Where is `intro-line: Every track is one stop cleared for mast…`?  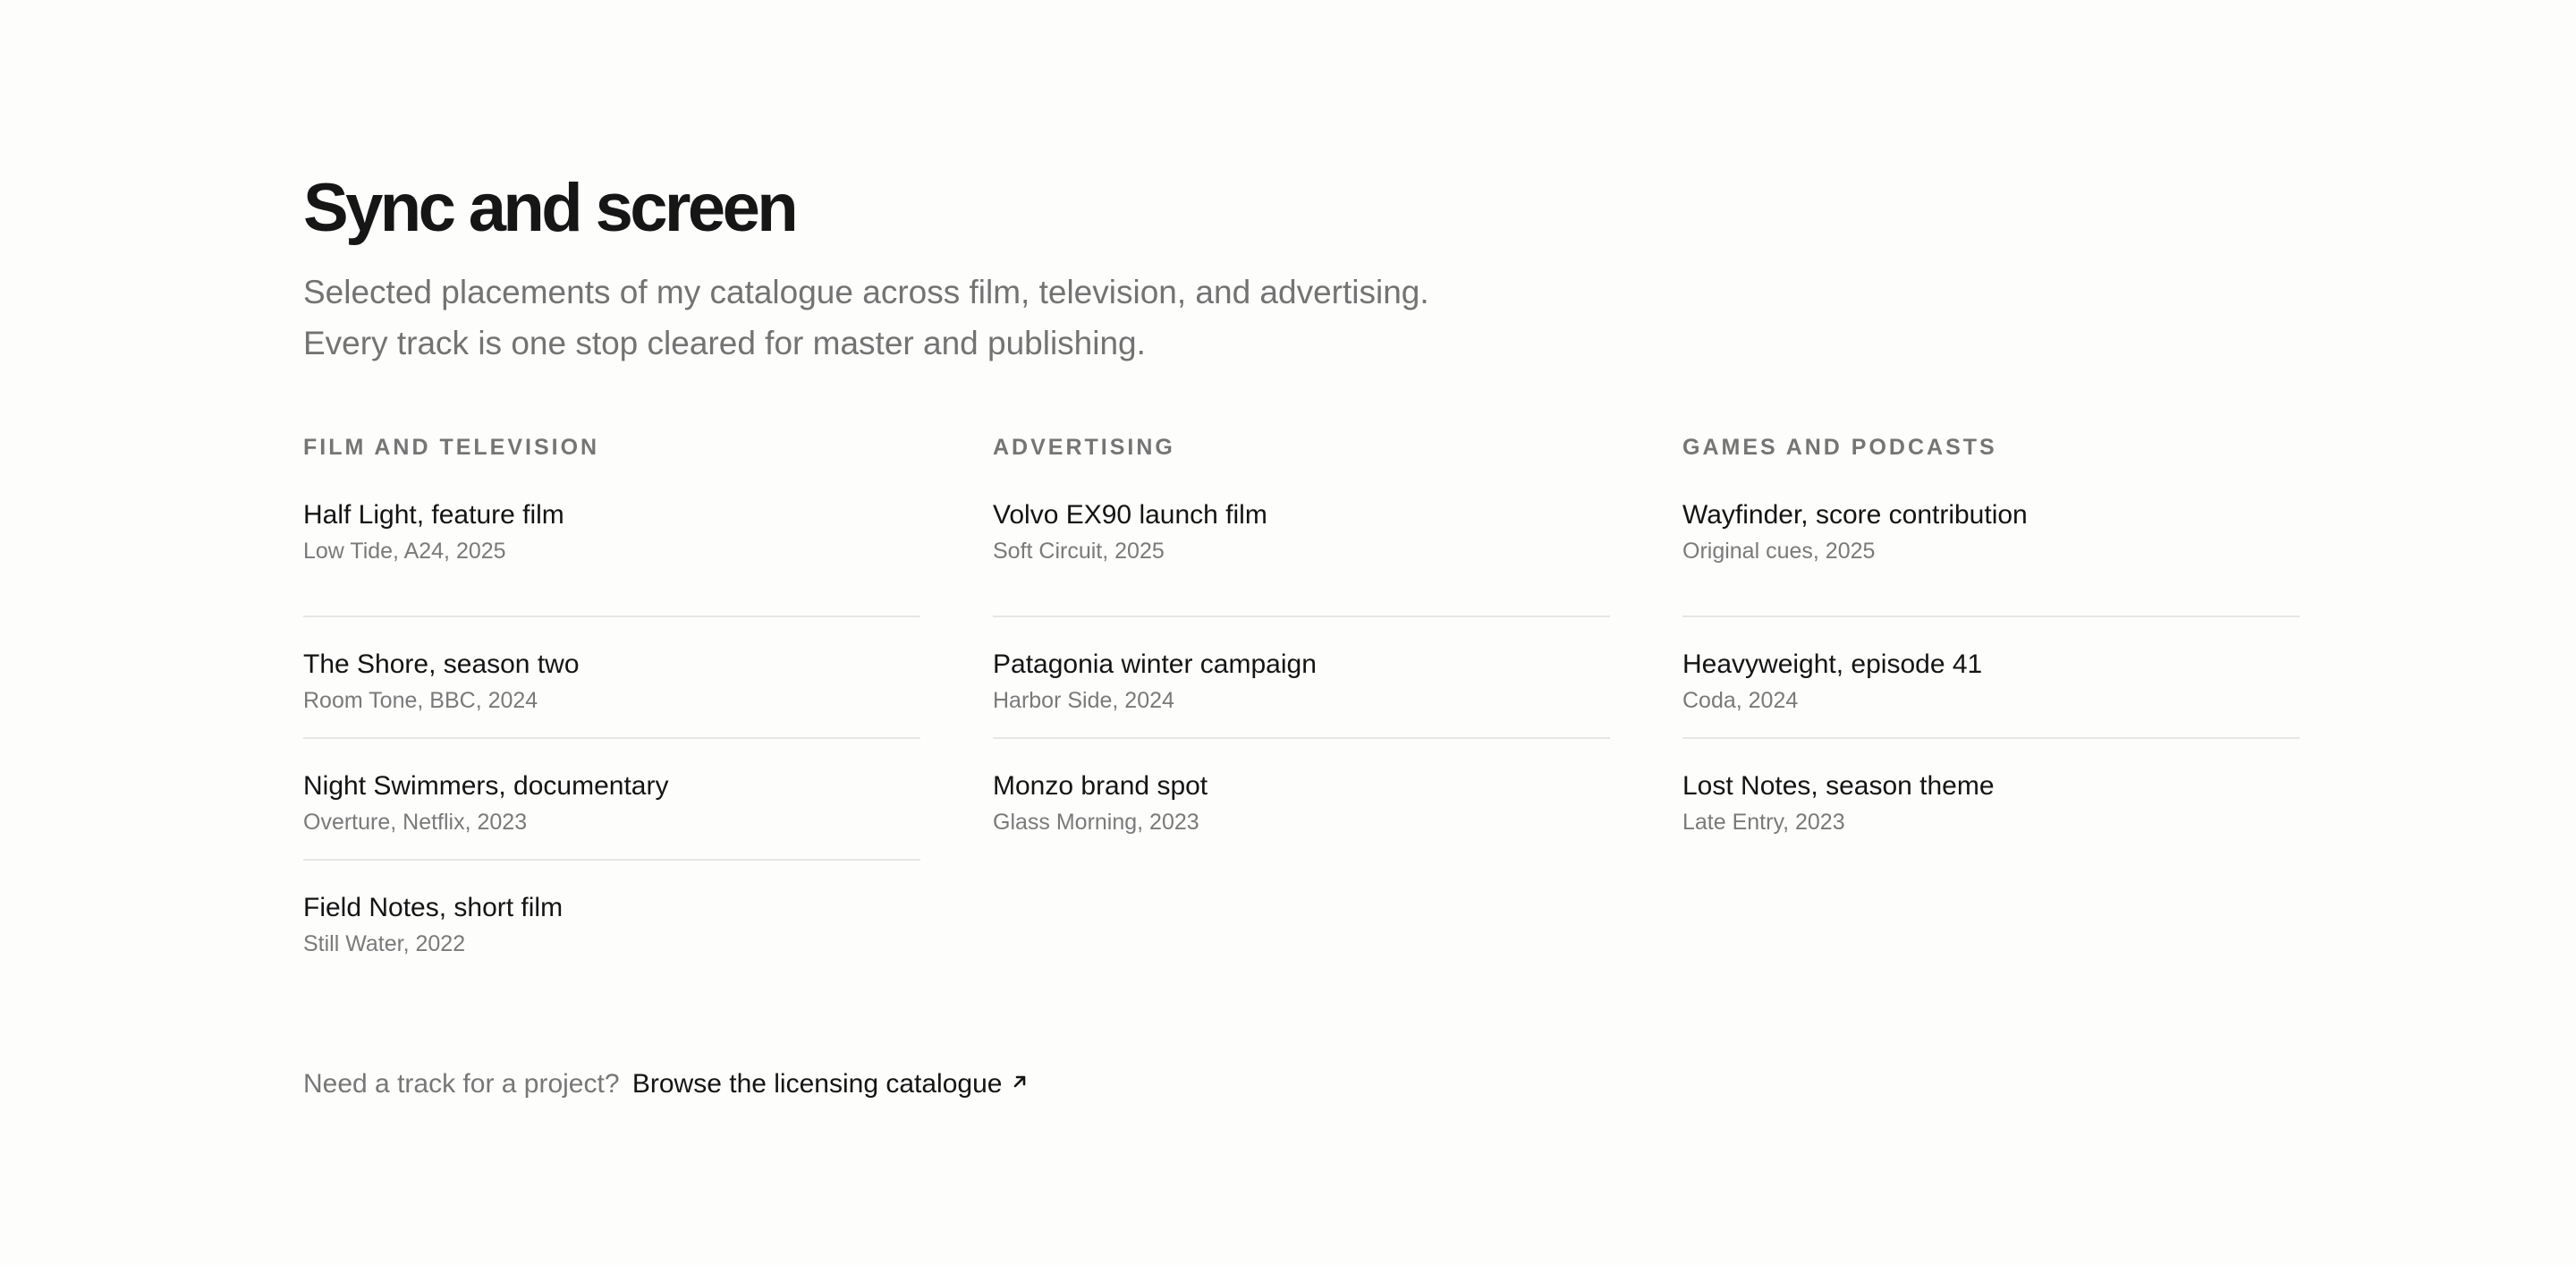
intro-line: Every track is one stop cleared for mast… is located at coordinates (724, 343).